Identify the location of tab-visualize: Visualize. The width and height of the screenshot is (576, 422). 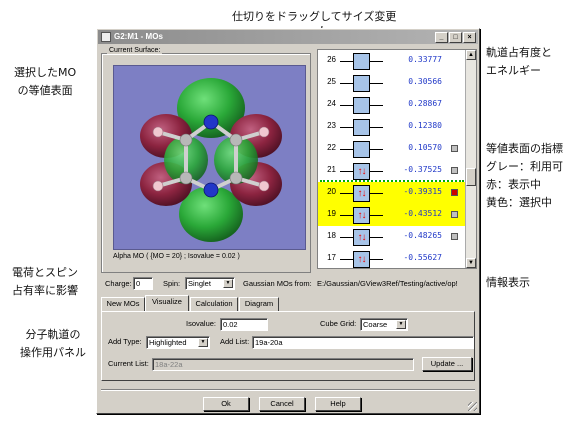
(167, 303).